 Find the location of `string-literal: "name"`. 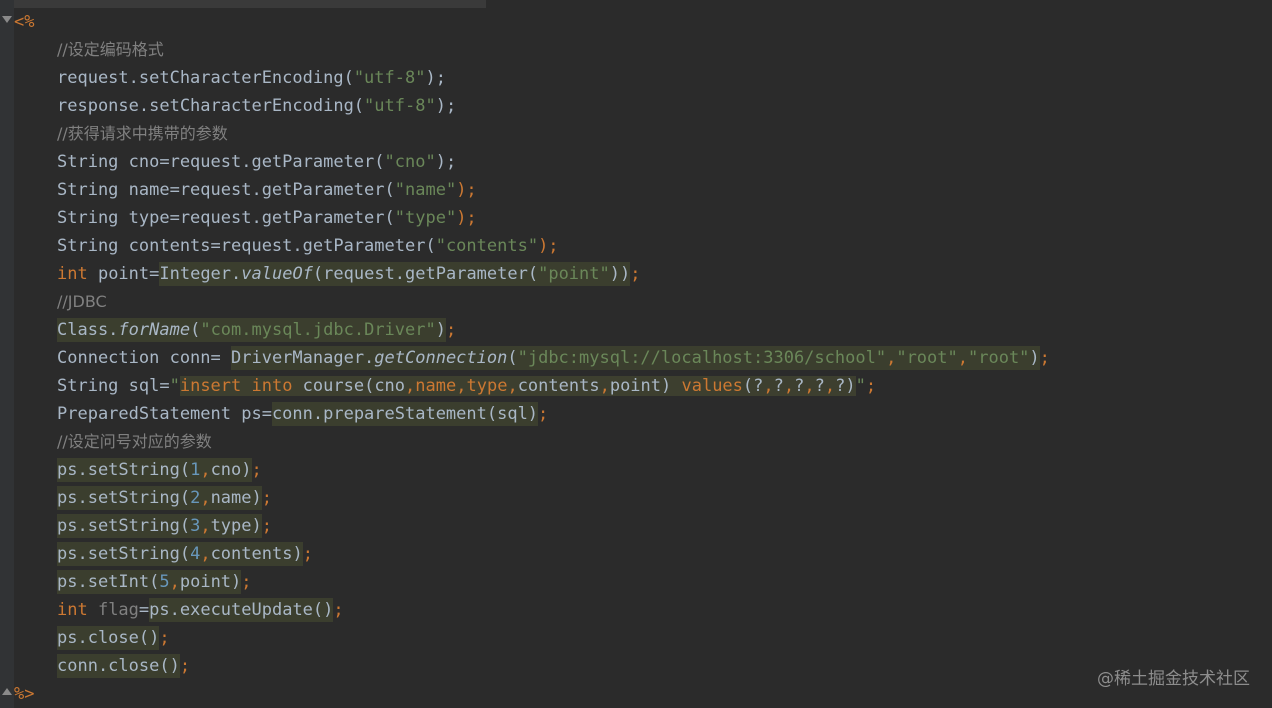

string-literal: "name" is located at coordinates (425, 190).